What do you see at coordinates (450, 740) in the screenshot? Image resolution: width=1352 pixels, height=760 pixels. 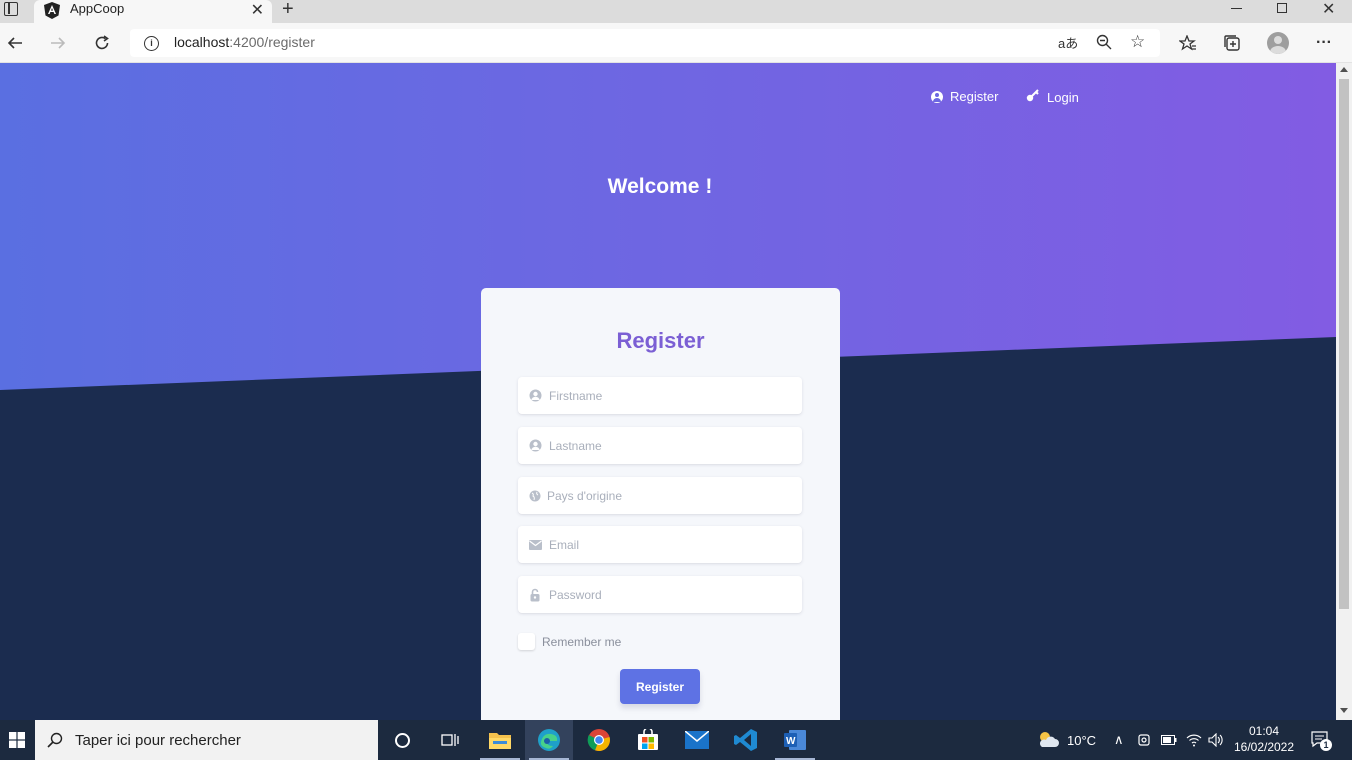 I see `task-view-icon` at bounding box center [450, 740].